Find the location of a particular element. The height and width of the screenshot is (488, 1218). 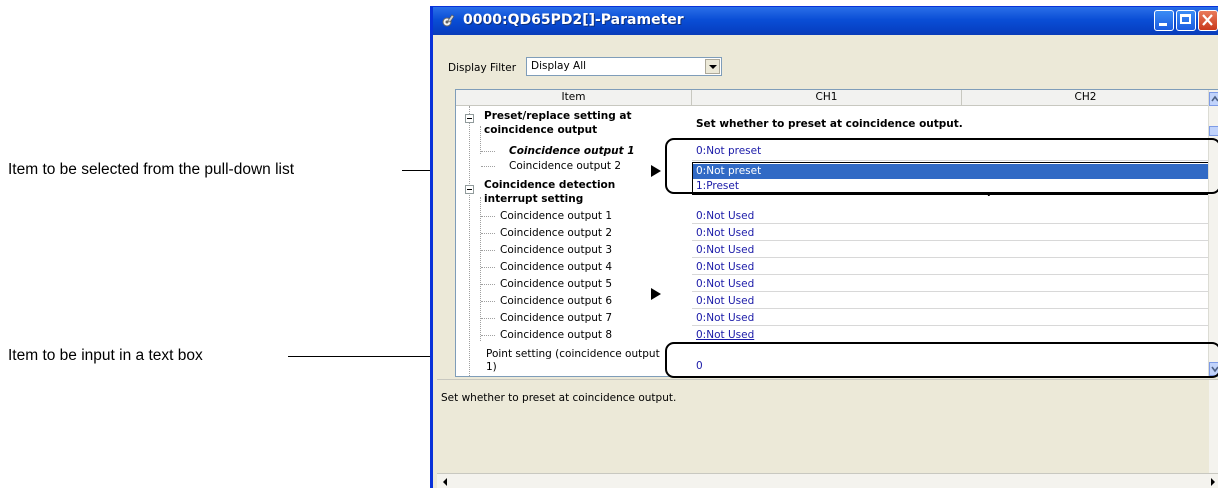

chevron-down-icon is located at coordinates (713, 67).